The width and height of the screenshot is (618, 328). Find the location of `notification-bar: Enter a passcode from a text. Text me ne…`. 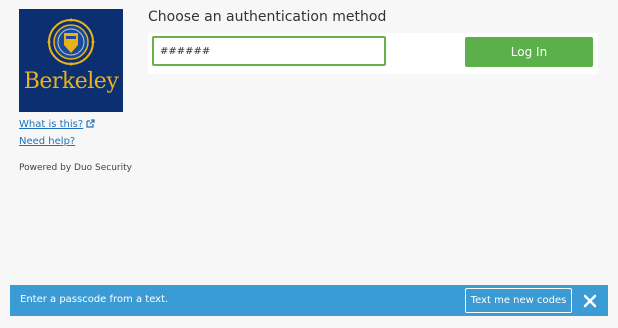

notification-bar: Enter a passcode from a text. Text me ne… is located at coordinates (309, 300).